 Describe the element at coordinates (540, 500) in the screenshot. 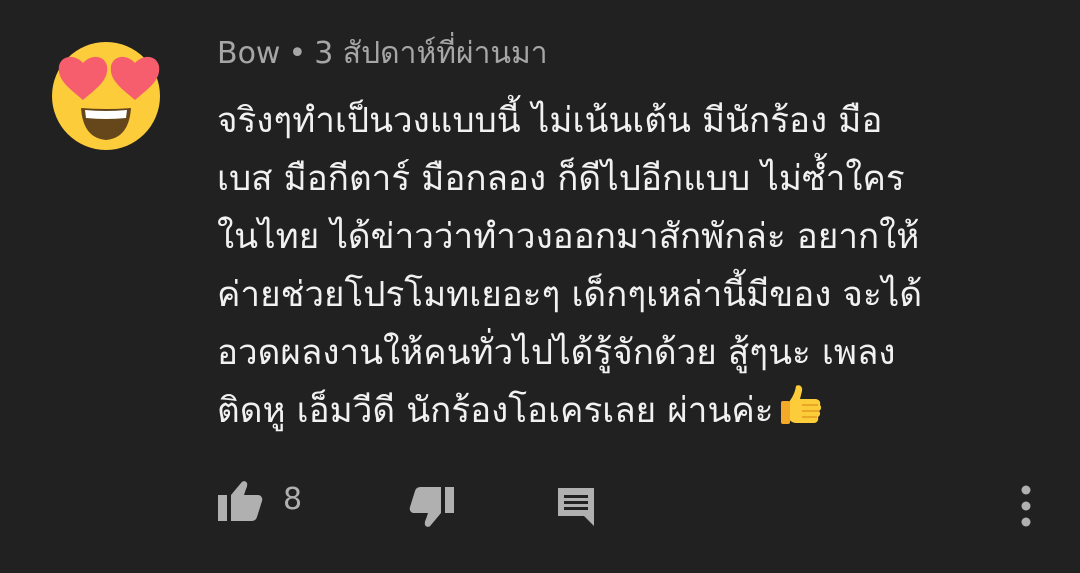

I see `comment-actions: 8` at that location.